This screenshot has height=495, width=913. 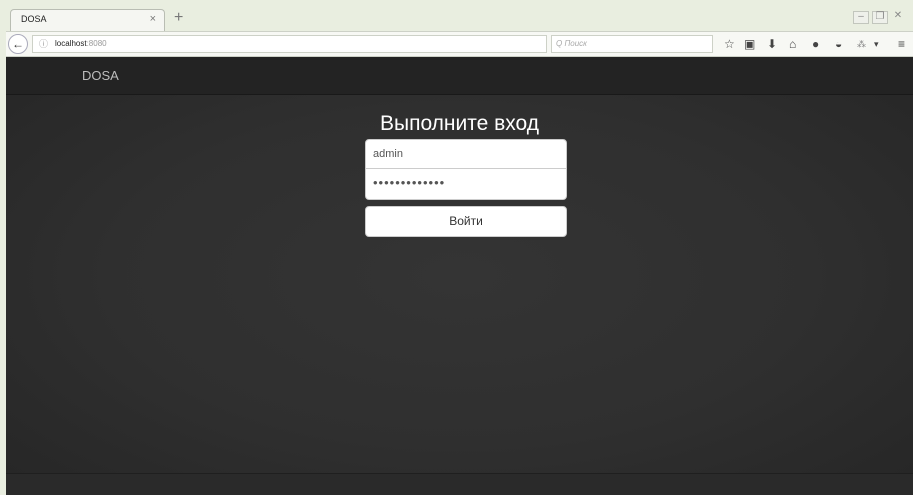 I want to click on brand-link: DOSA, so click(x=100, y=75).